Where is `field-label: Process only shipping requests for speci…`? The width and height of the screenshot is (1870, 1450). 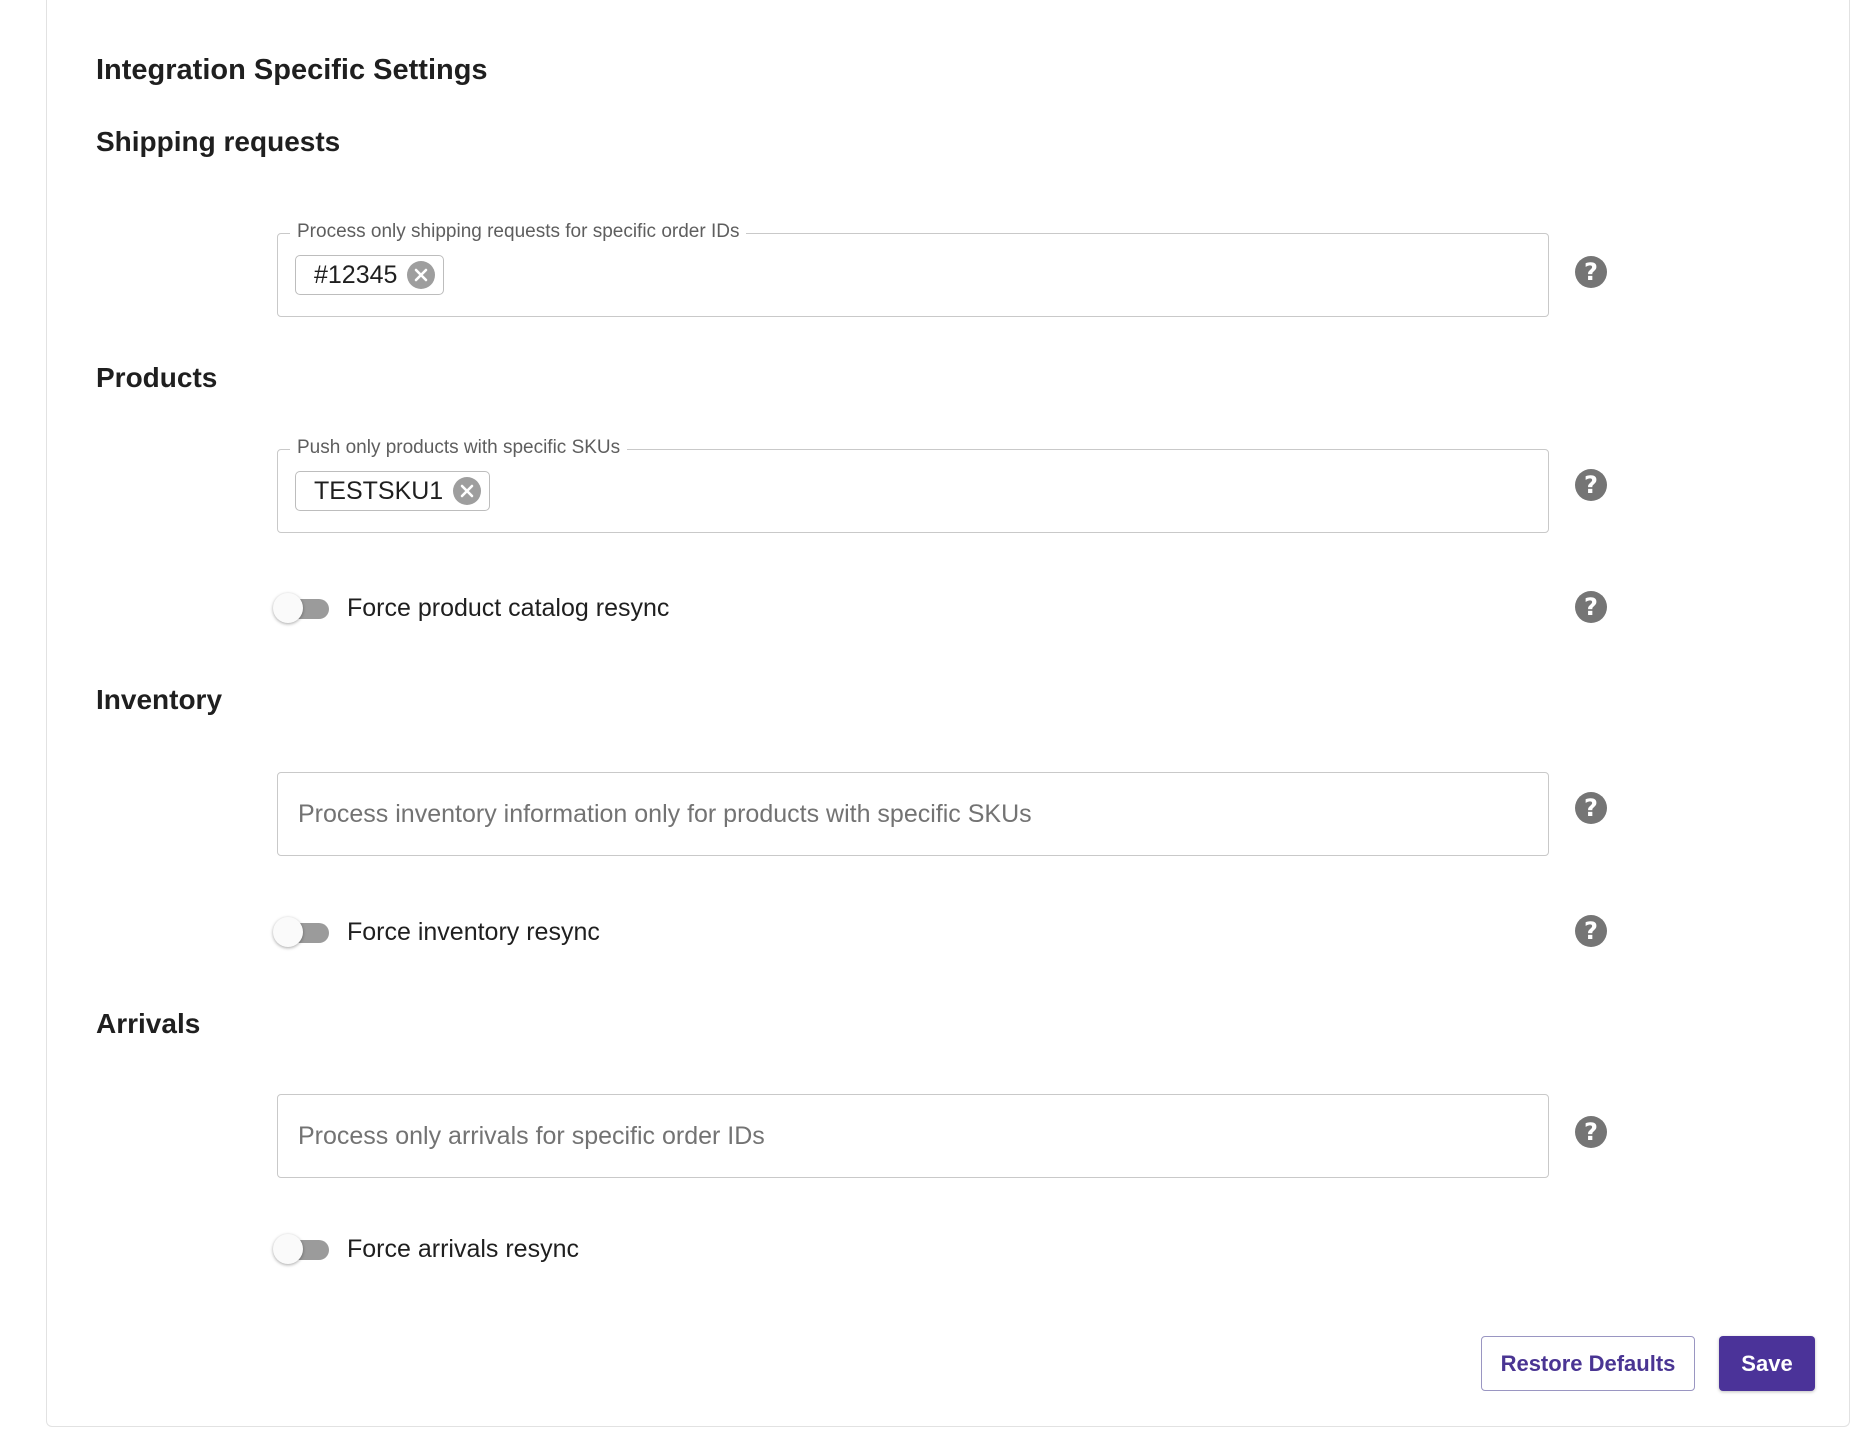 field-label: Process only shipping requests for speci… is located at coordinates (518, 232).